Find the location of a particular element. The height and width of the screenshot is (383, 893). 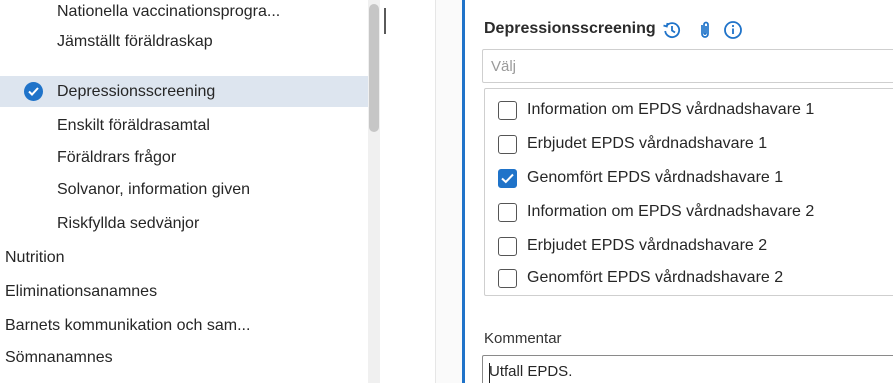

sidebar-item-enskilt-foraldrasamtal: Enskilt föräldrasamtal is located at coordinates (184, 125).